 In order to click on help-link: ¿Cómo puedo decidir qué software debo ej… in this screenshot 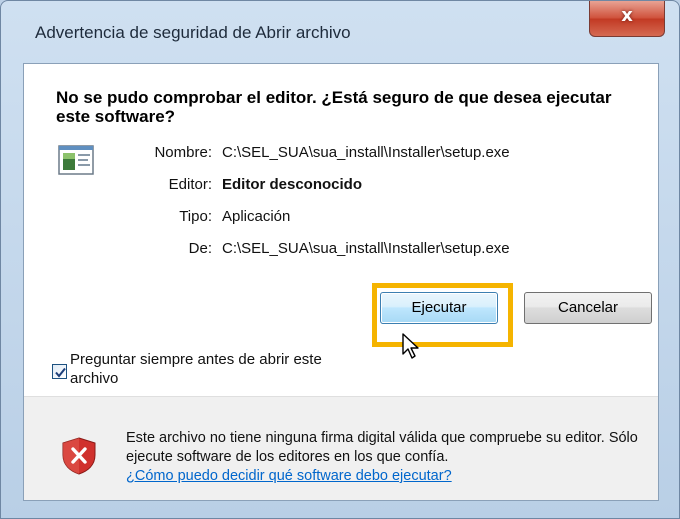, I will do `click(289, 476)`.